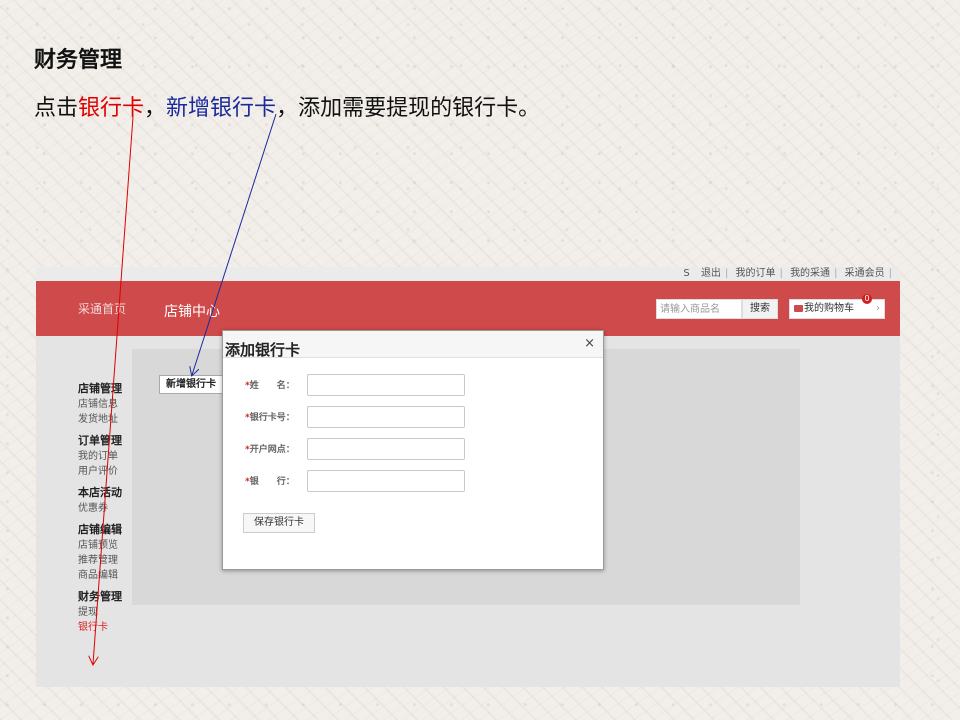 The height and width of the screenshot is (720, 960). I want to click on branch-field, so click(386, 449).